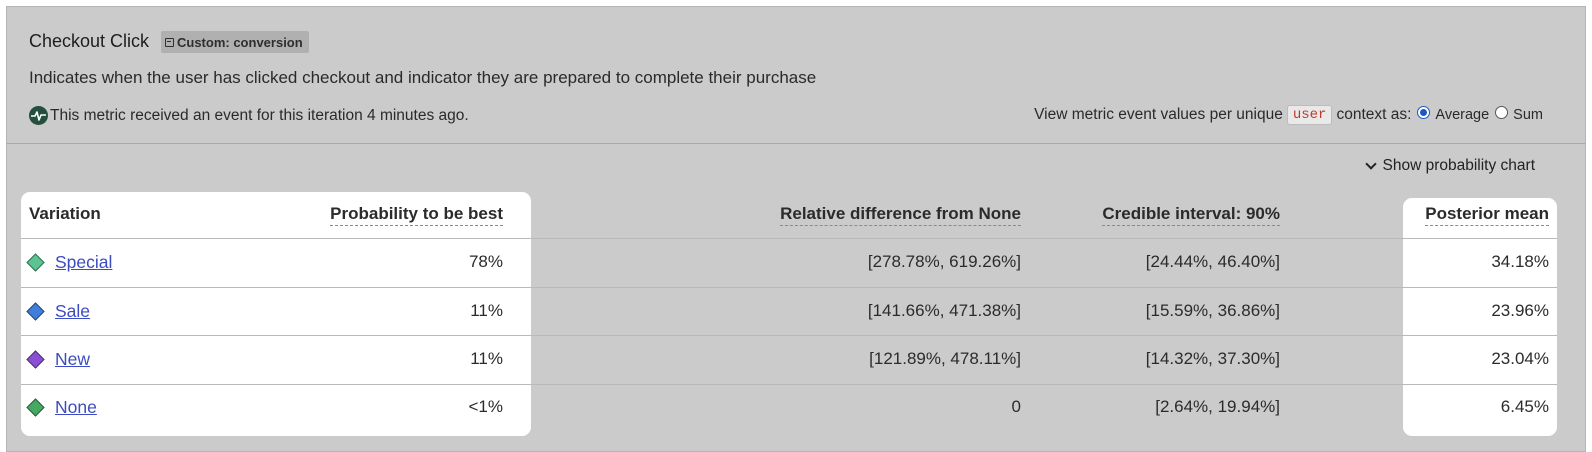  I want to click on credible-cell: [14.32%, 37.30%], so click(1212, 358).